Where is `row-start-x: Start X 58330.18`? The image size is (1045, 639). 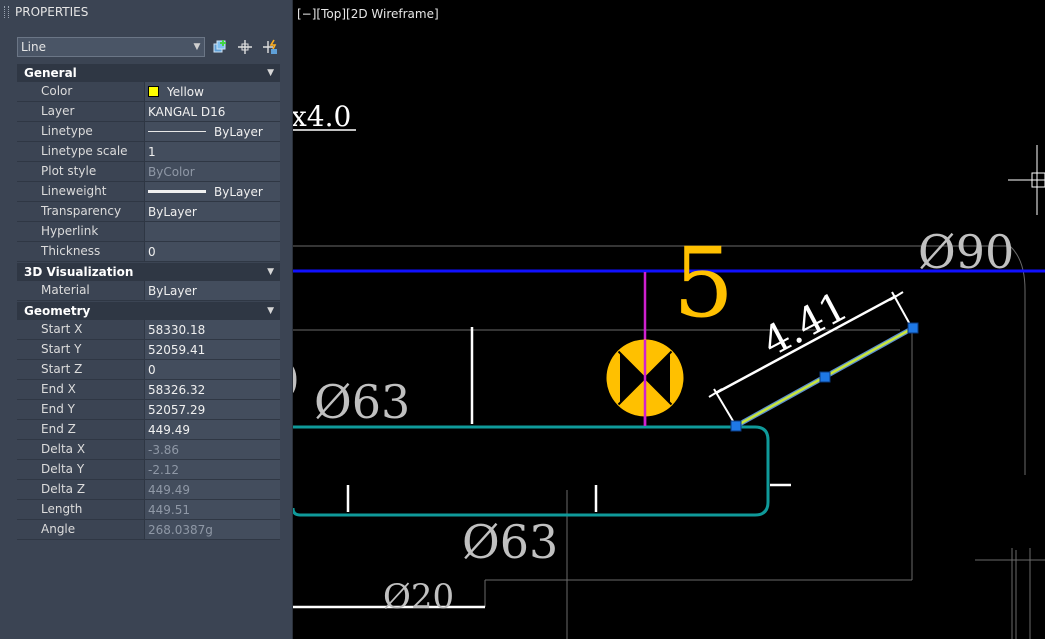 row-start-x: Start X 58330.18 is located at coordinates (148, 330).